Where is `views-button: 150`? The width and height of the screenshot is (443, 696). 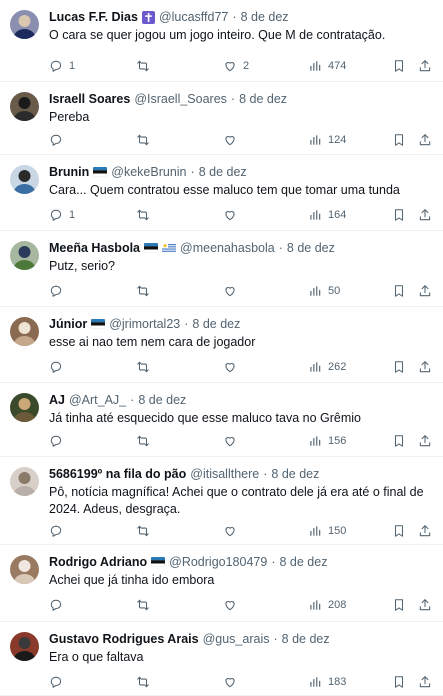 views-button: 150 is located at coordinates (327, 531).